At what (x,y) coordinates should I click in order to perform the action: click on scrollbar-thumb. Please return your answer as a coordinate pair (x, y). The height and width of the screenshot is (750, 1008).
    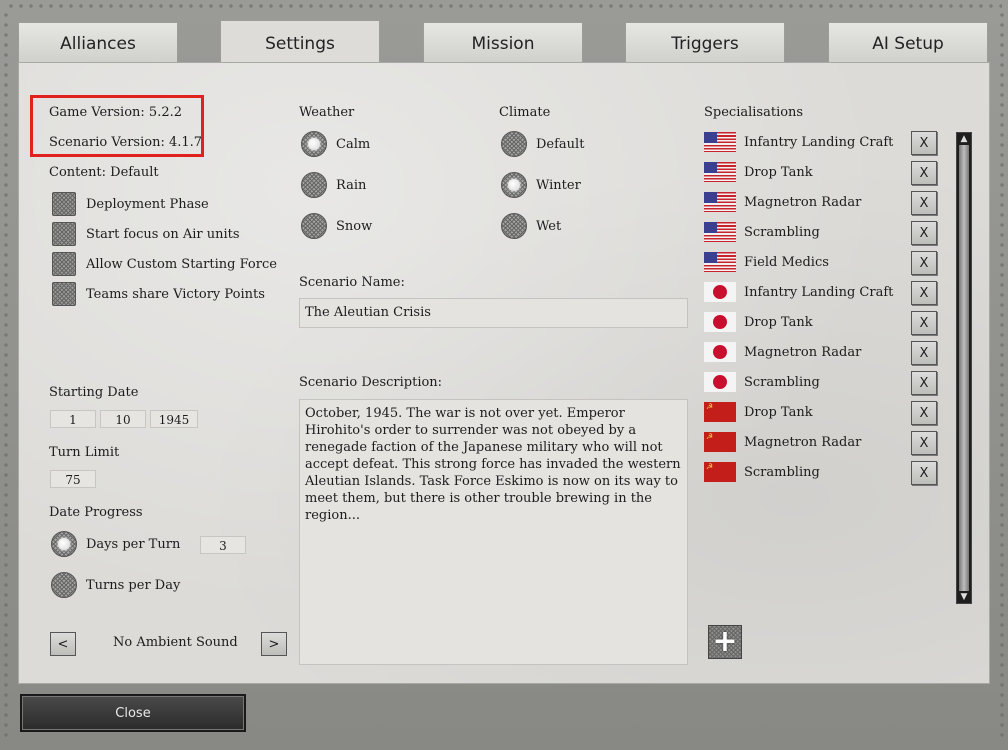
    Looking at the image, I should click on (964, 368).